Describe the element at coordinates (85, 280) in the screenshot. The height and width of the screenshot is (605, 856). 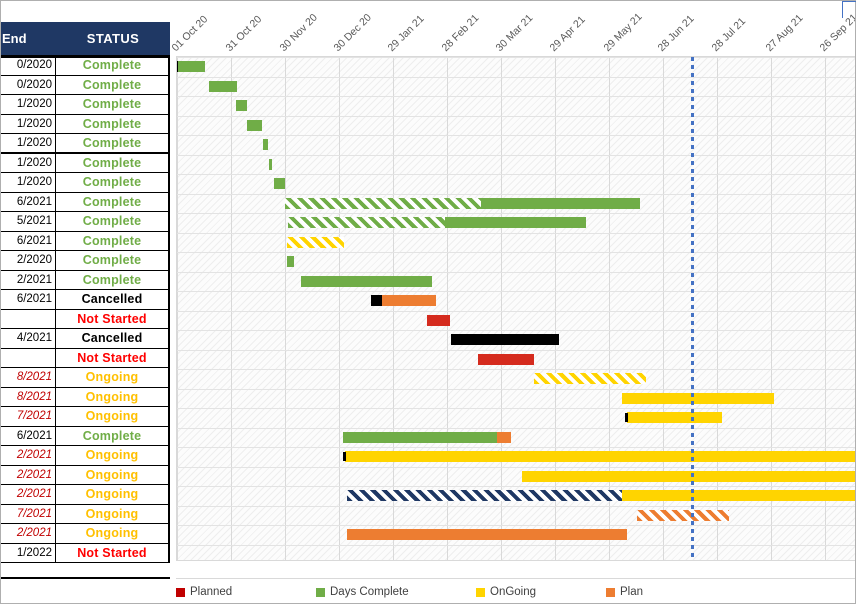
I see `table-row: 2/2021 Complete` at that location.